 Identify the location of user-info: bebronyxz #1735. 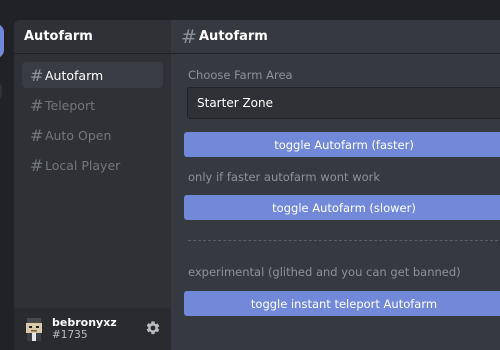
(84, 329).